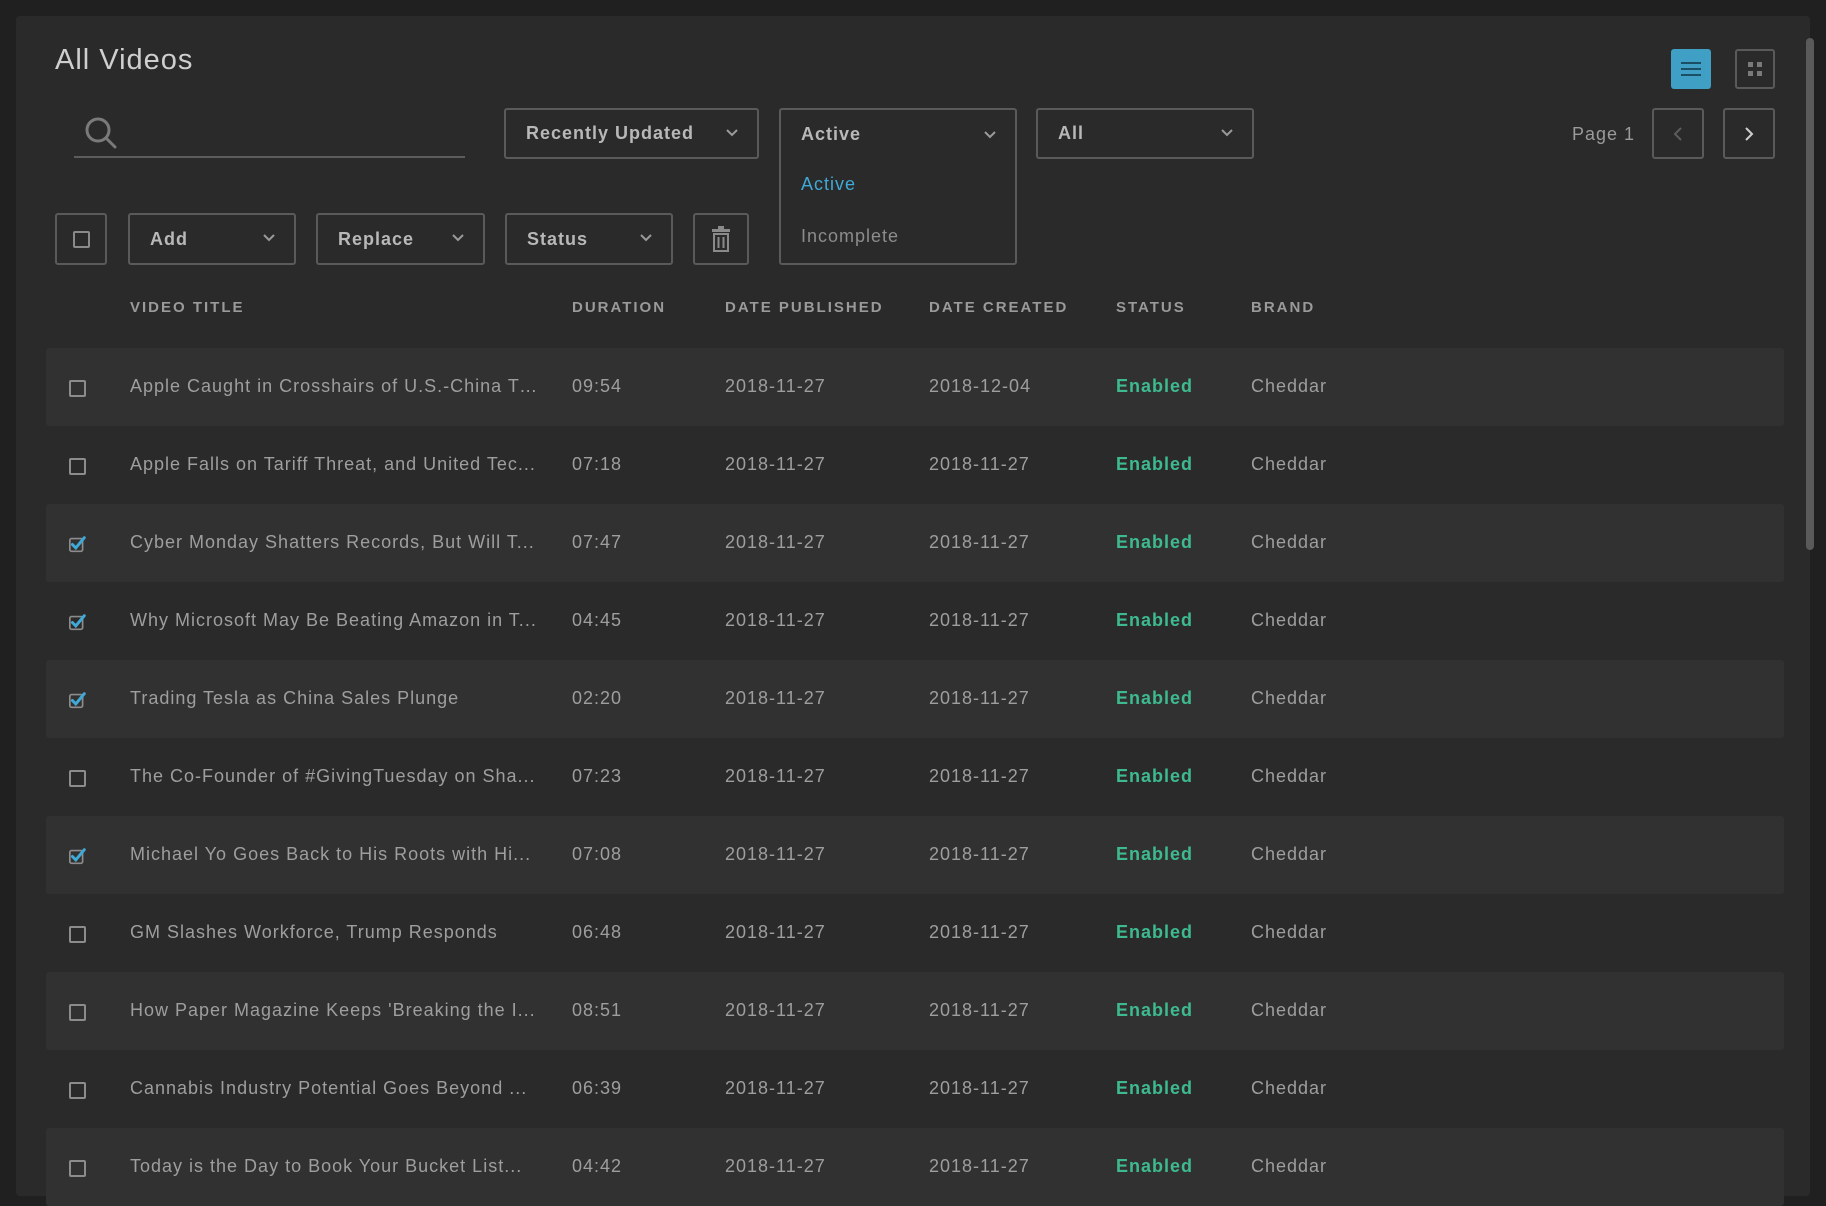 The image size is (1826, 1206). Describe the element at coordinates (1749, 133) in the screenshot. I see `next-page-button` at that location.